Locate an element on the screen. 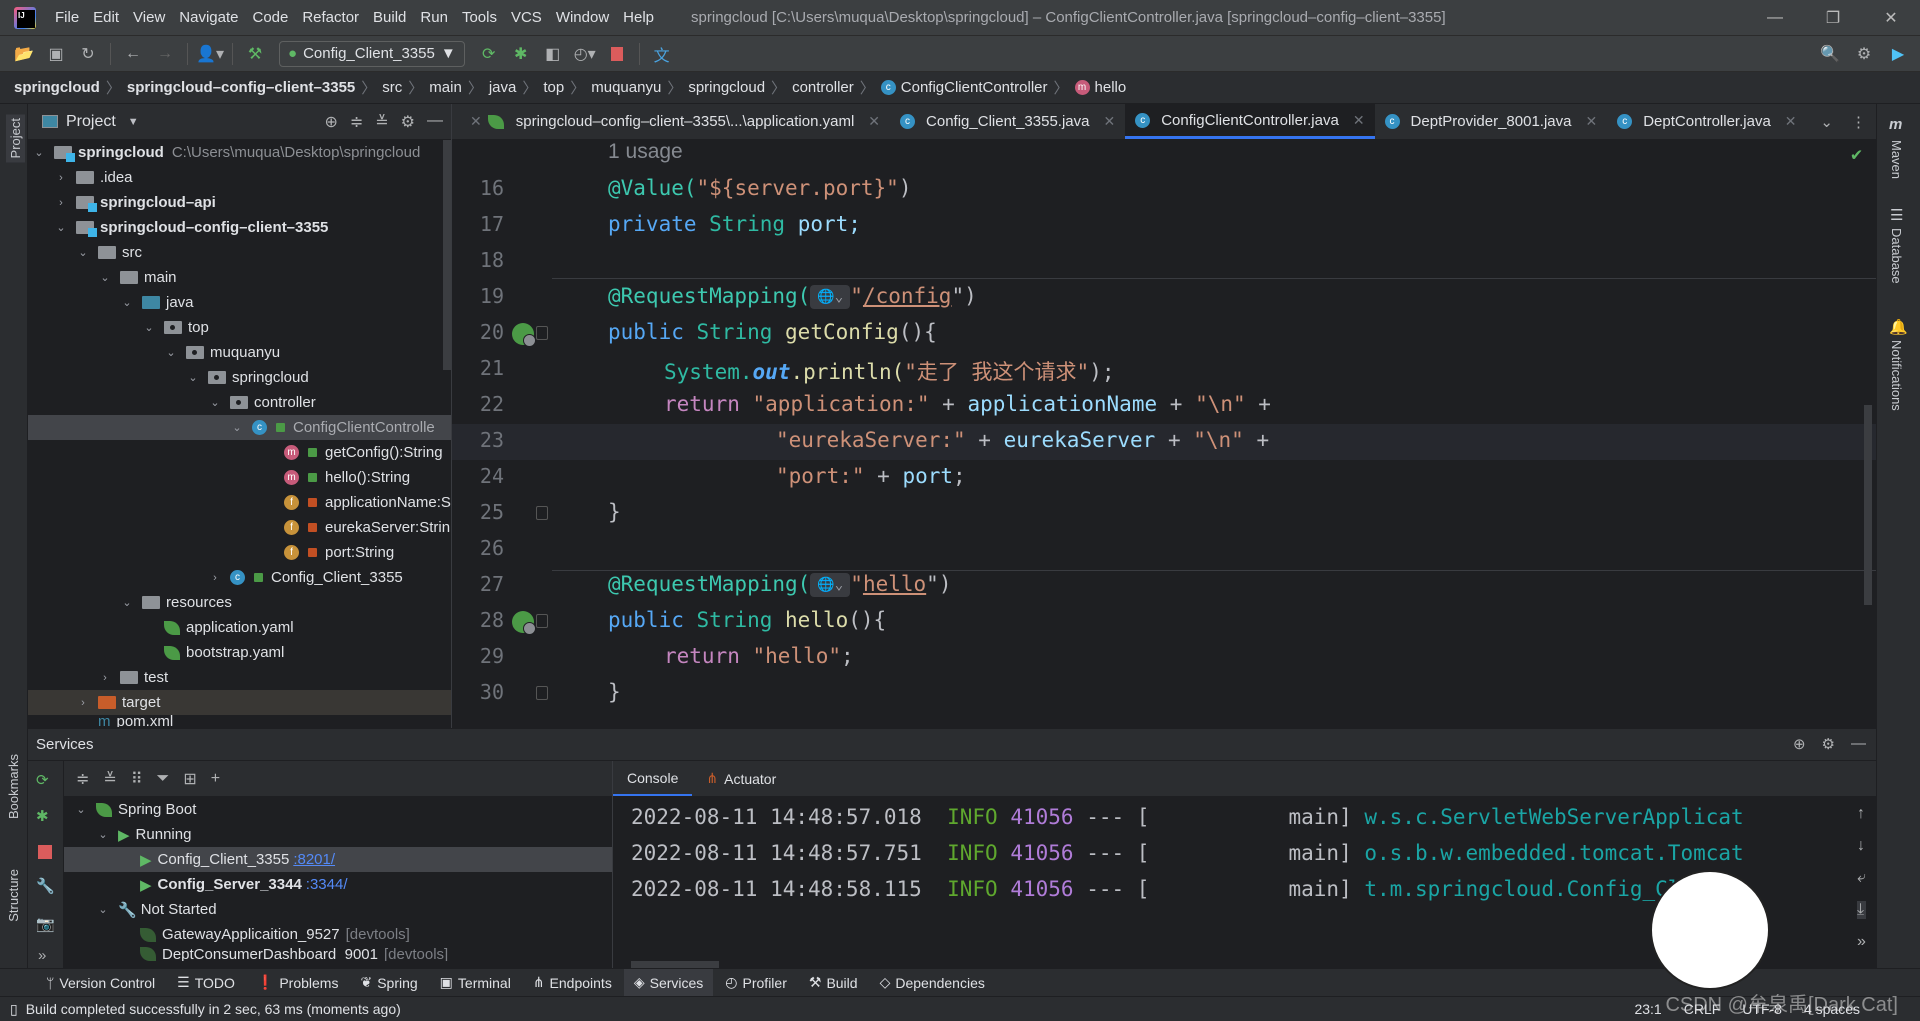 This screenshot has height=1021, width=1920. menu-edit: Edit is located at coordinates (106, 17).